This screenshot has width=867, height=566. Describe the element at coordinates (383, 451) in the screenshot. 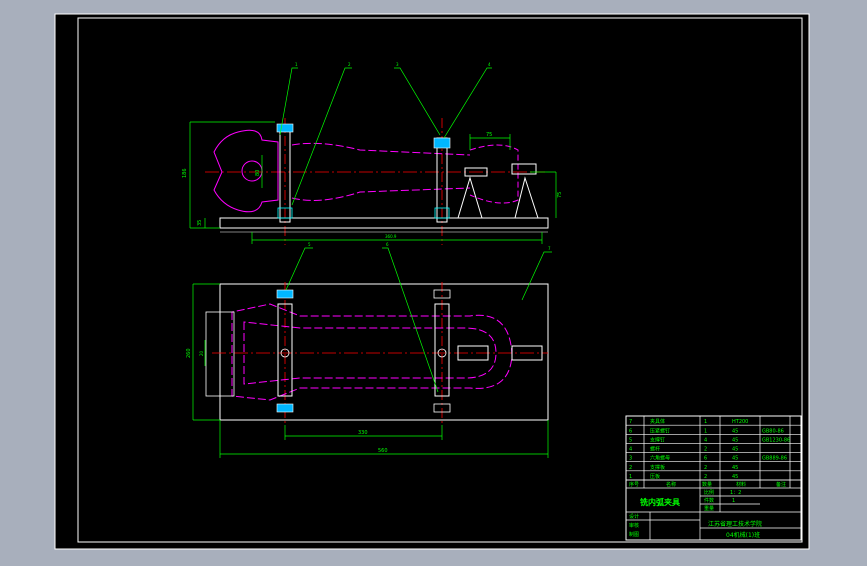

I see `dim-base-length: 560` at that location.